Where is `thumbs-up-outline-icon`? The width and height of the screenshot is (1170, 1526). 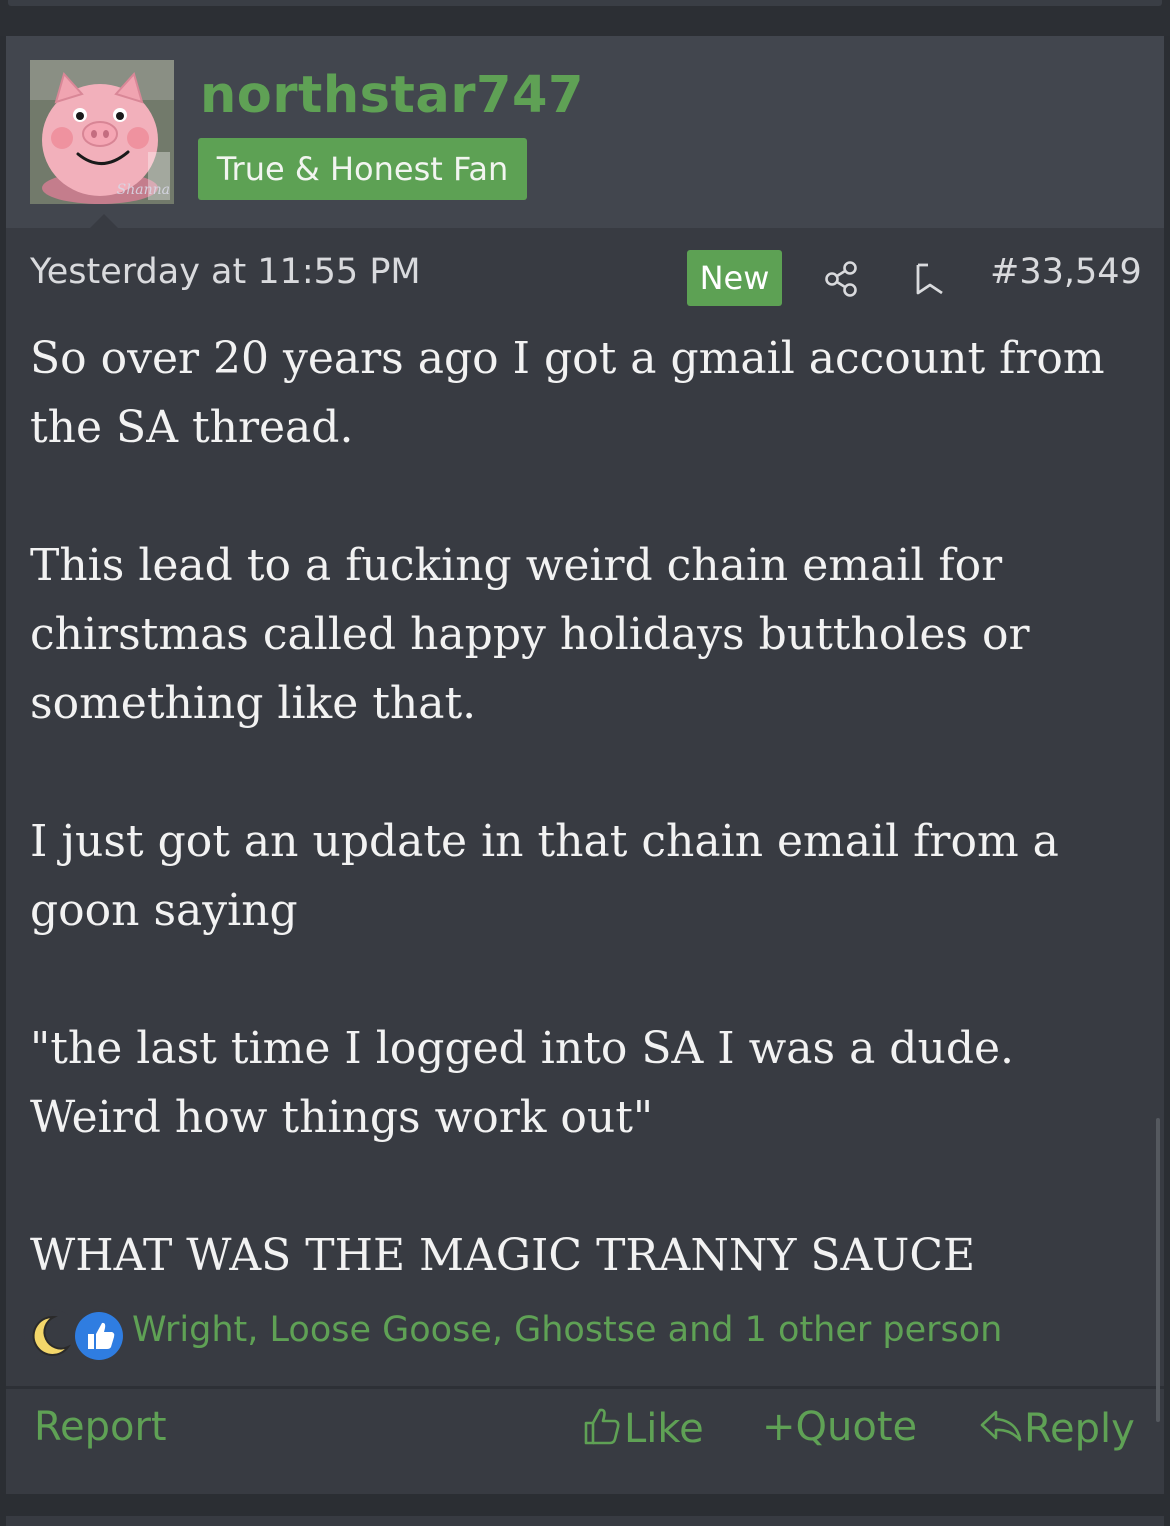
thumbs-up-outline-icon is located at coordinates (602, 1426).